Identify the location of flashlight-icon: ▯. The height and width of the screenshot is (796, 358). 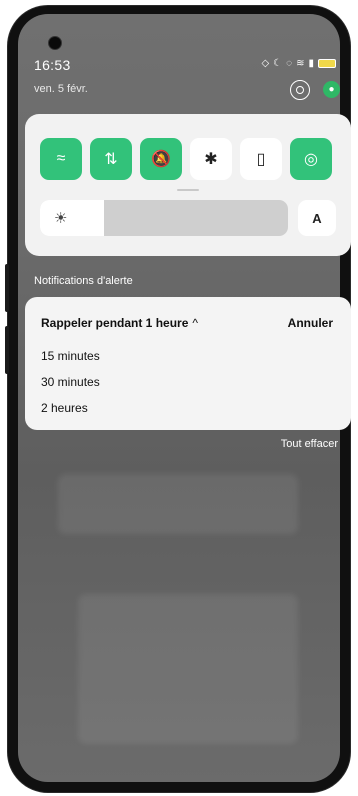
(261, 159).